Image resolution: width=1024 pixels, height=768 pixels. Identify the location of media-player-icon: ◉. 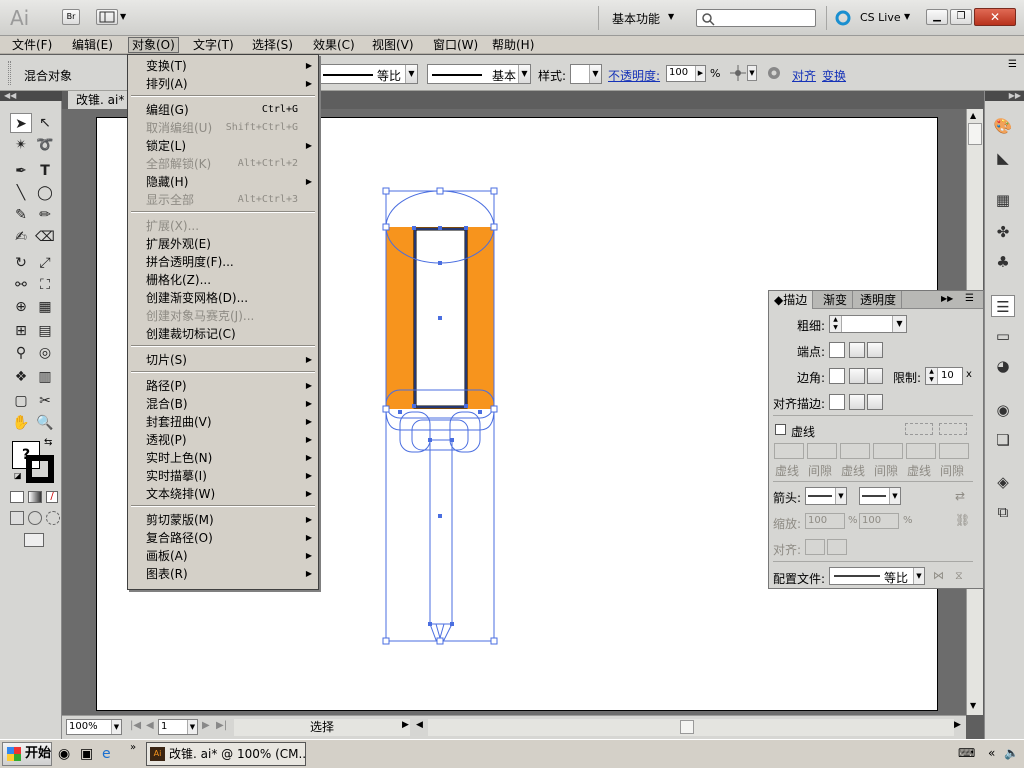
(64, 754).